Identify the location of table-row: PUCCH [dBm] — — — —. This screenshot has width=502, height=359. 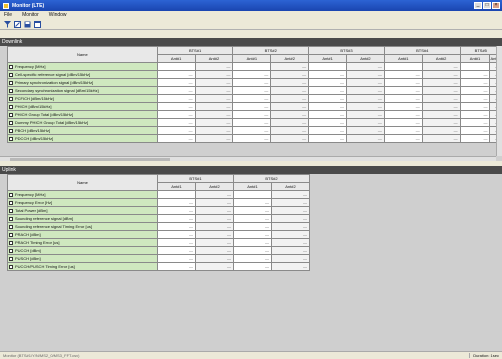
(158, 250).